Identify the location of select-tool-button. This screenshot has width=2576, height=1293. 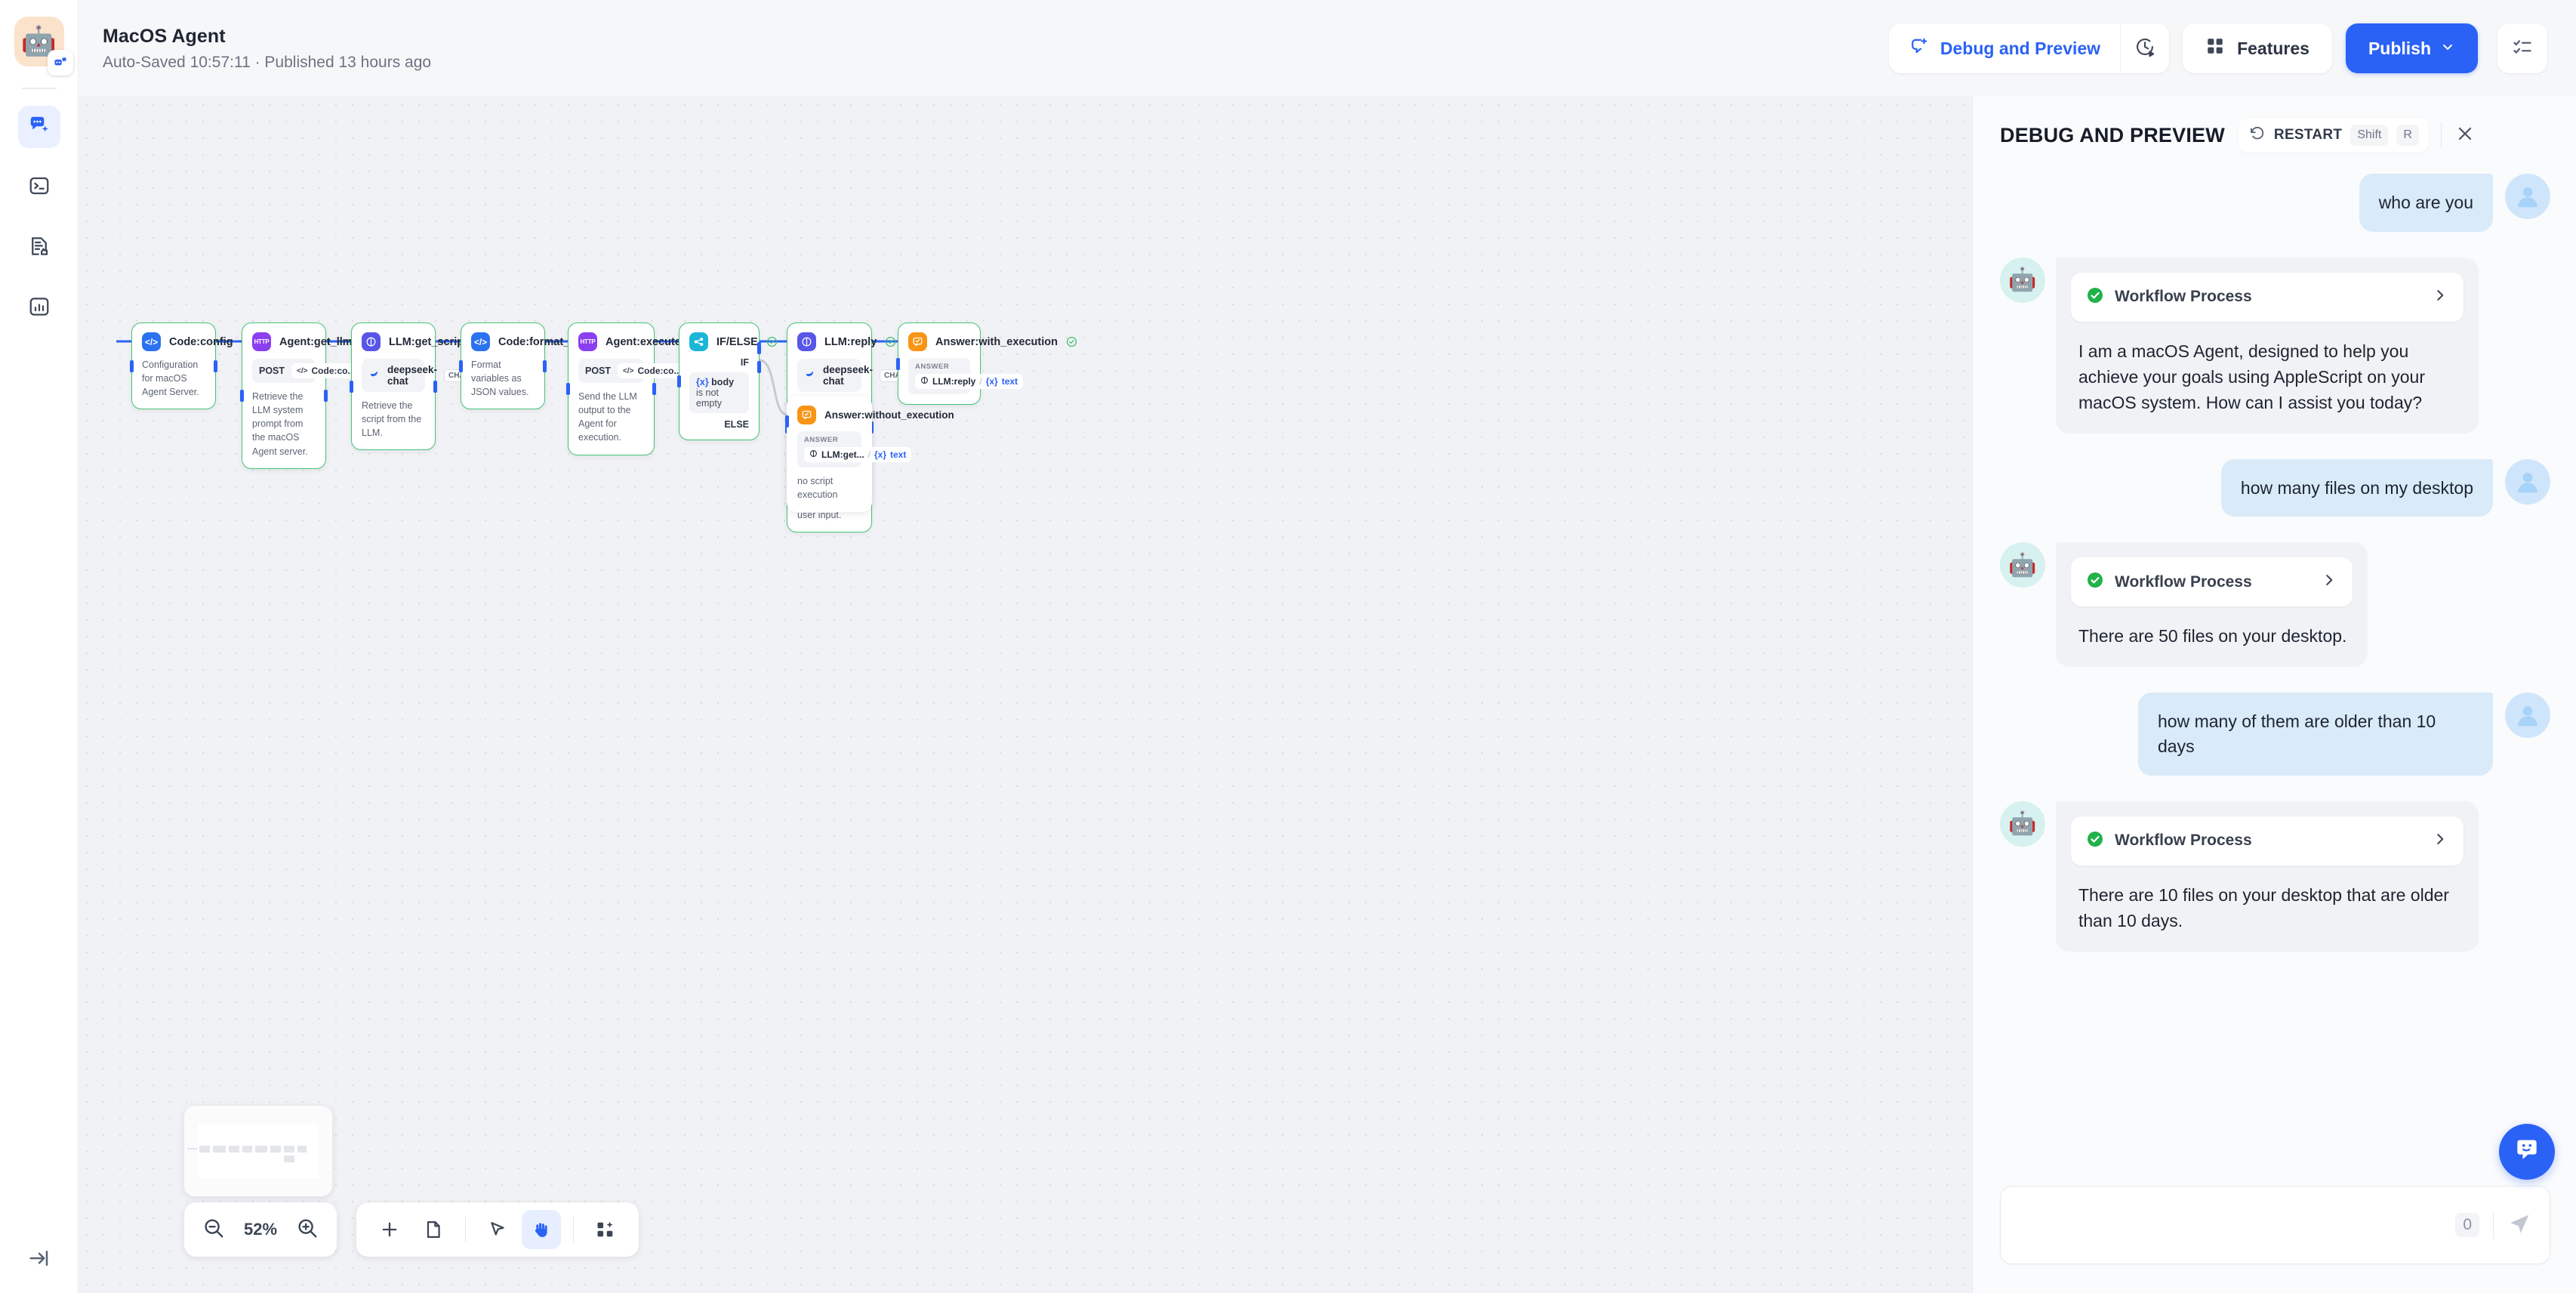
(497, 1230).